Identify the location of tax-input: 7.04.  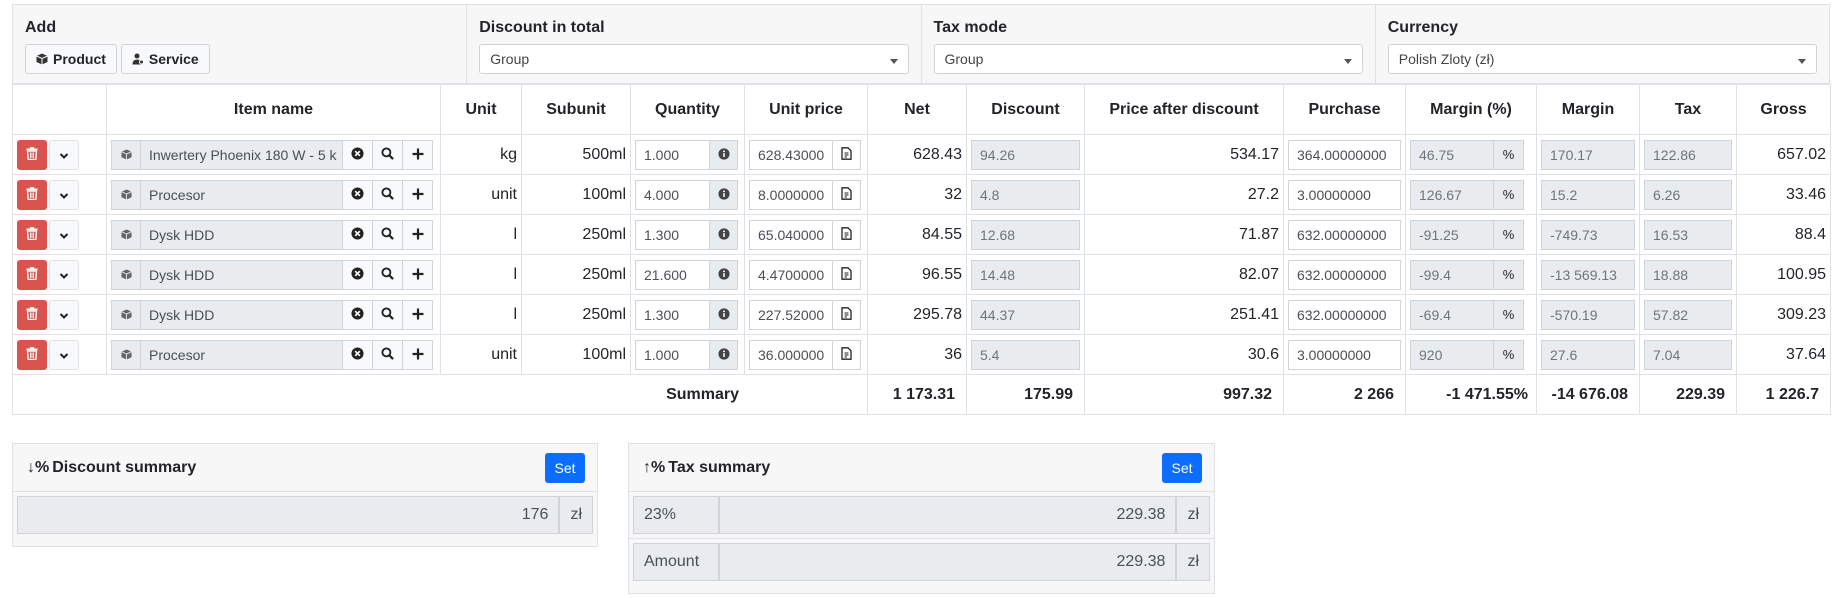
(1688, 354).